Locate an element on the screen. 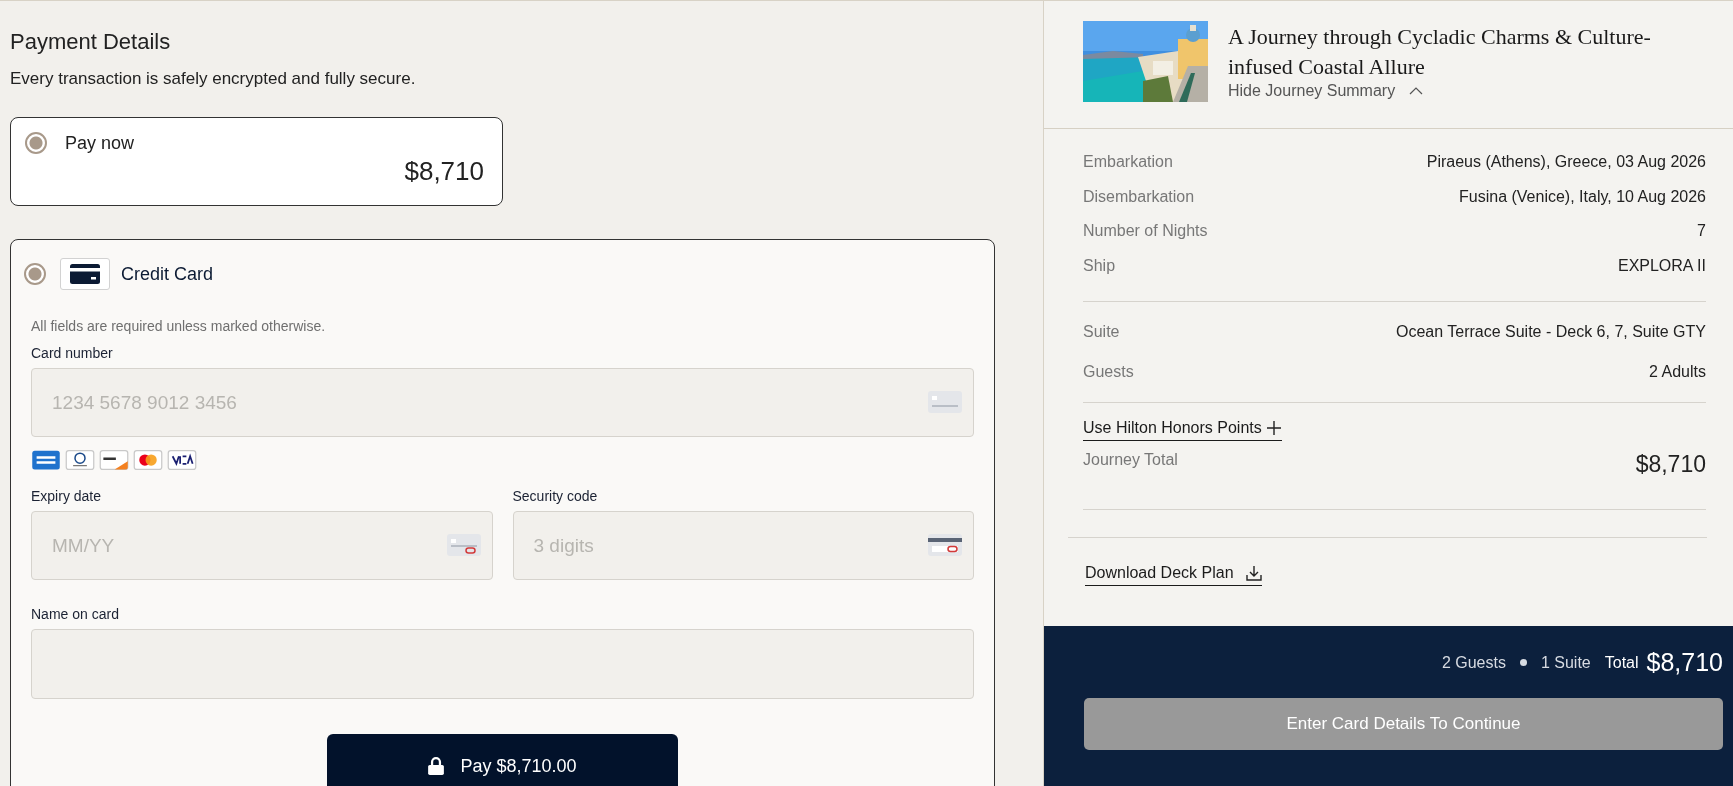  detail-label: Suite is located at coordinates (1101, 332).